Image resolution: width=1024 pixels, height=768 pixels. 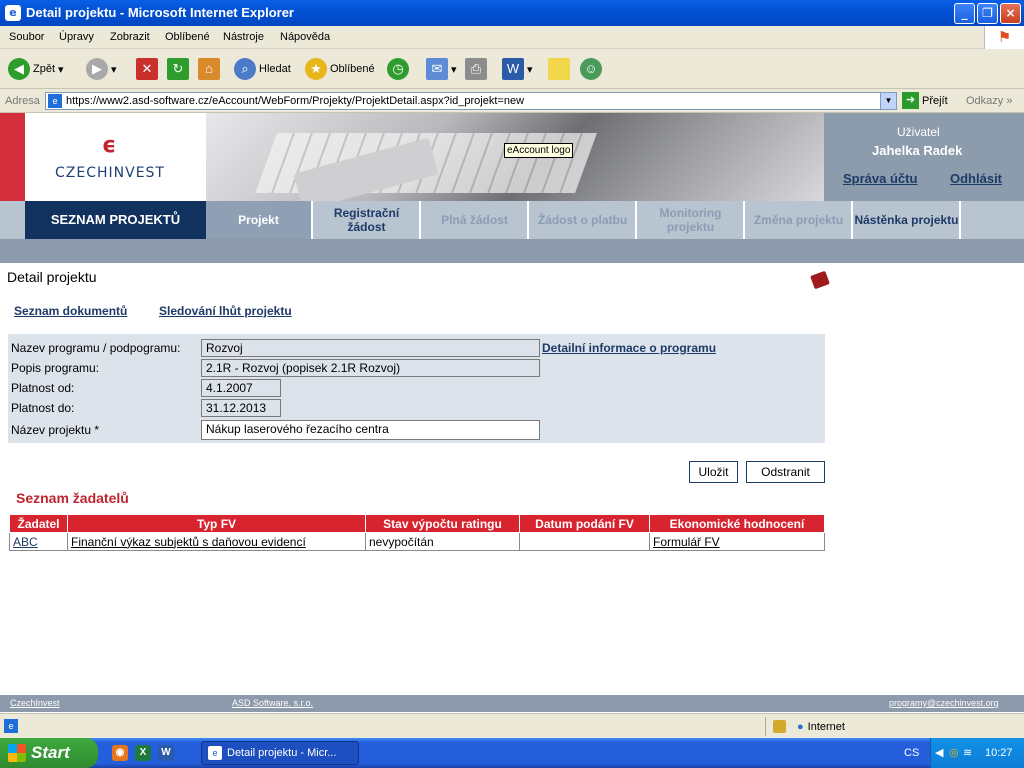 What do you see at coordinates (907, 220) in the screenshot?
I see `tab-project-board: Nástěnka projektu` at bounding box center [907, 220].